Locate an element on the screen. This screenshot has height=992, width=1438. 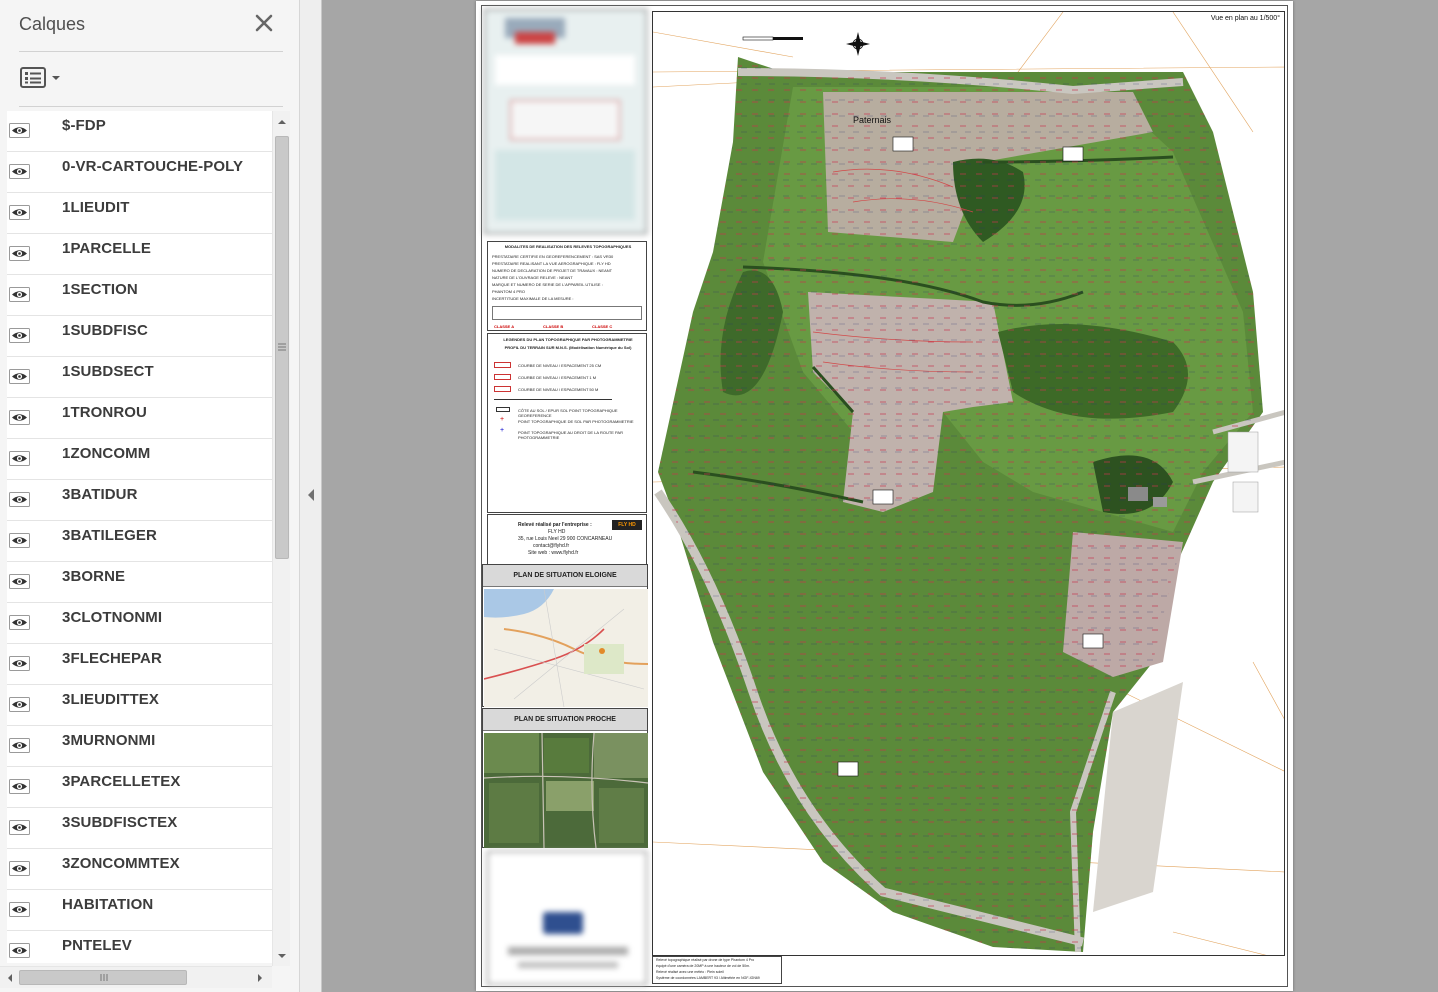
scroll-left-button is located at coordinates (10, 978).